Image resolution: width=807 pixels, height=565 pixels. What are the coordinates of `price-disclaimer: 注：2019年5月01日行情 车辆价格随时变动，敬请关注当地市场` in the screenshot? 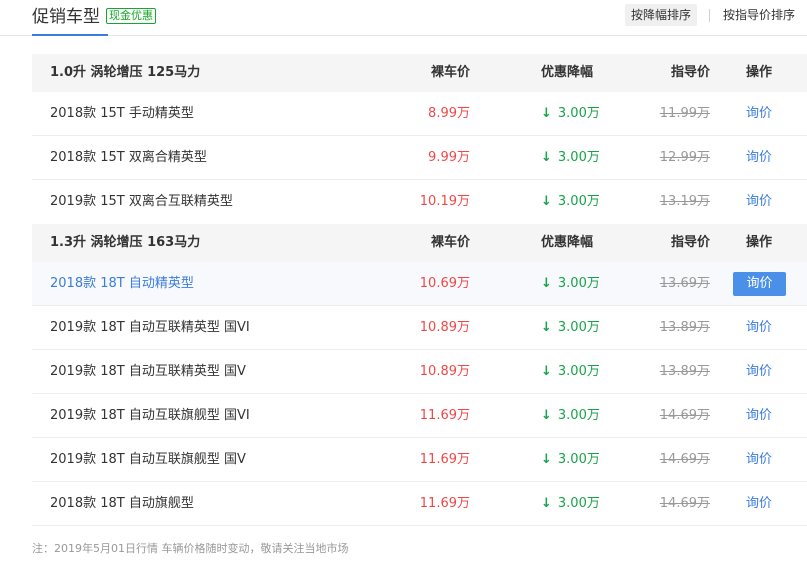 It's located at (190, 548).